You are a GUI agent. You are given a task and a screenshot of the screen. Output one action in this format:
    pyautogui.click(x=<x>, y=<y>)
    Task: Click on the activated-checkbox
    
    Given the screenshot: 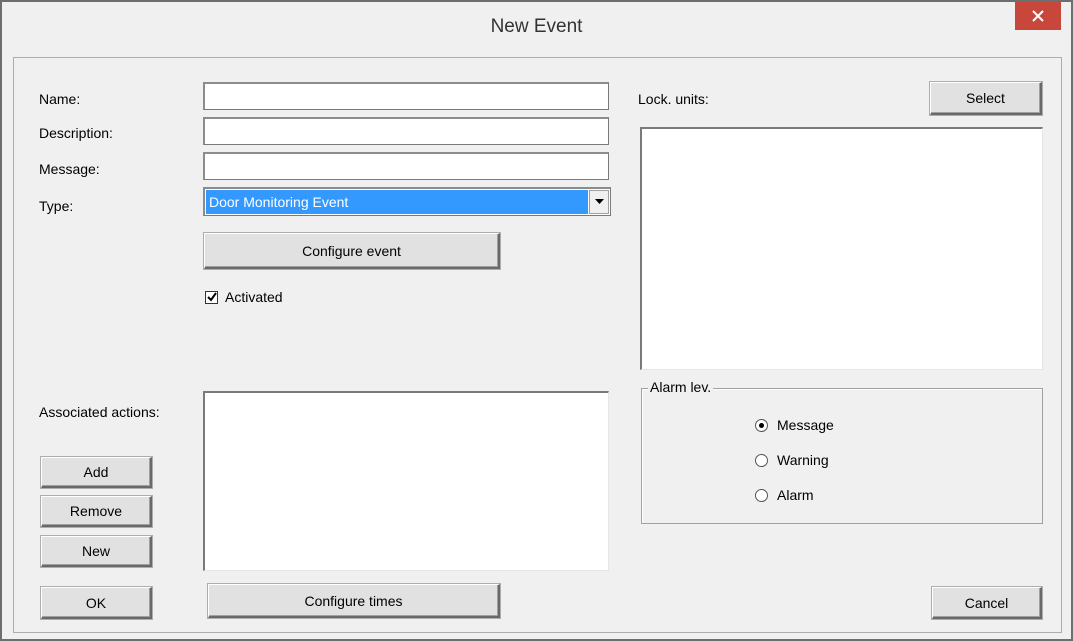 What is the action you would take?
    pyautogui.click(x=211, y=297)
    